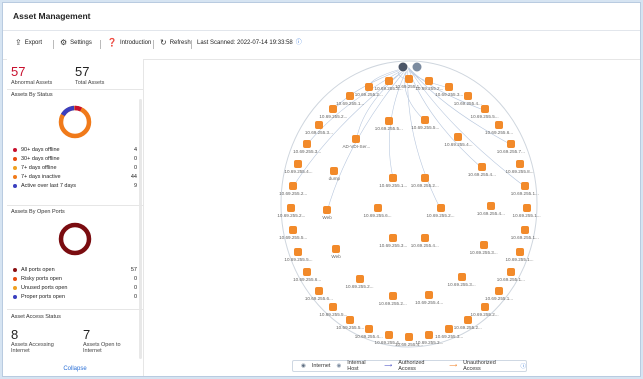  Describe the element at coordinates (32, 83) in the screenshot. I see `abnormal-assets-label: Abnormal Assets` at that location.